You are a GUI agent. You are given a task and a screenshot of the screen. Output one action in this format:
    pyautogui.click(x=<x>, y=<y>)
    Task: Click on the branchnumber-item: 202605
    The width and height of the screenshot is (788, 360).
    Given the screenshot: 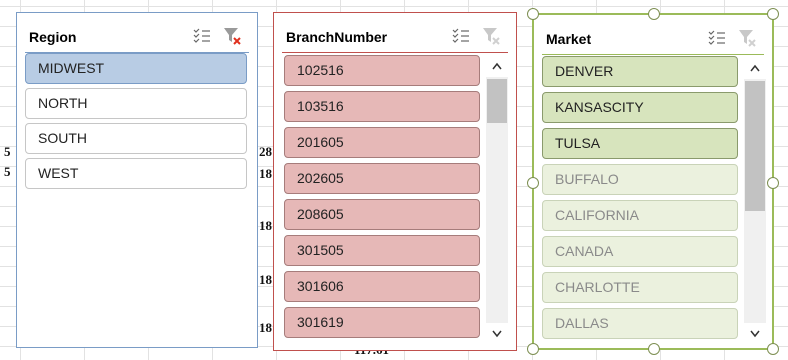 What is the action you would take?
    pyautogui.click(x=382, y=178)
    